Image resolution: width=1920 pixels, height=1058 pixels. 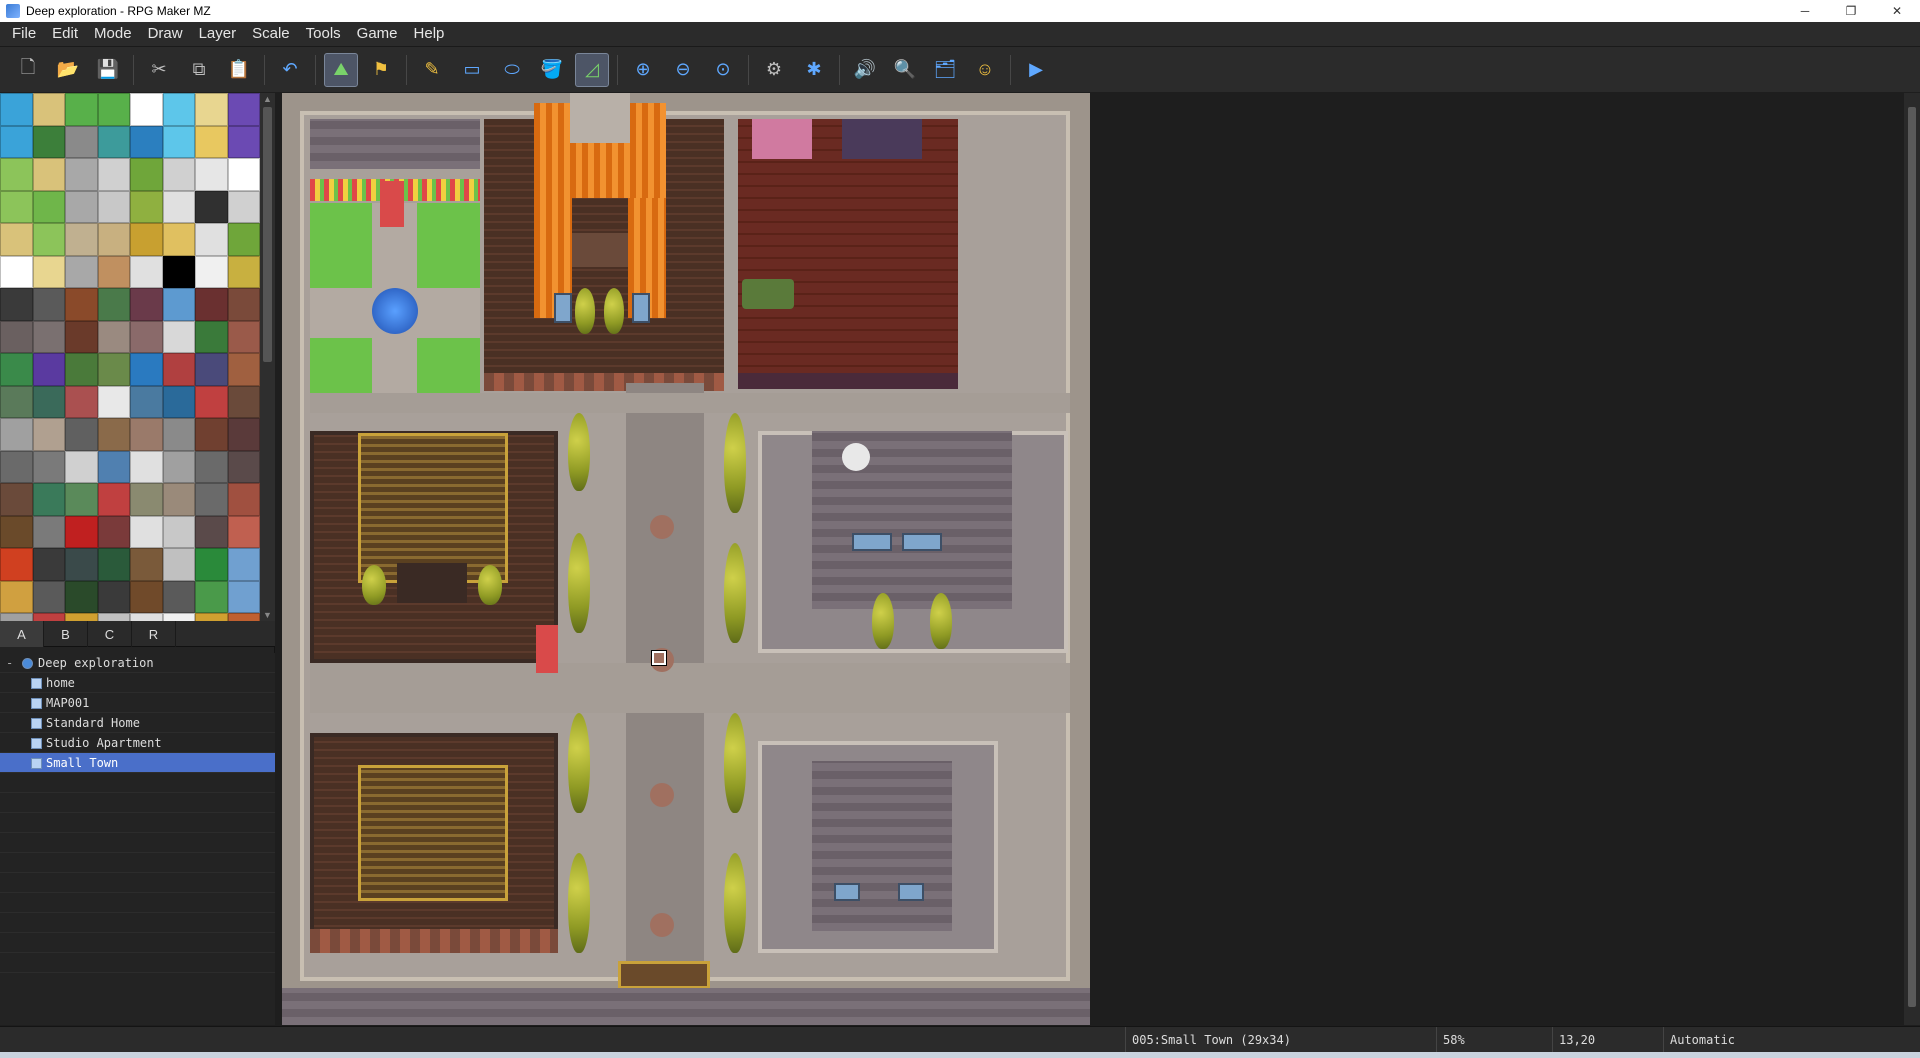 What do you see at coordinates (945, 70) in the screenshot?
I see `resource-manager-icon: 🗂` at bounding box center [945, 70].